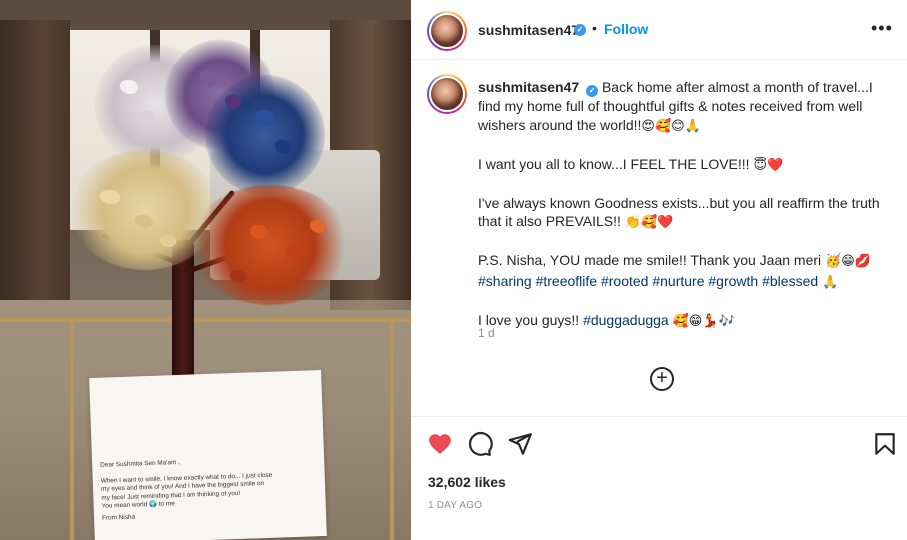 Image resolution: width=907 pixels, height=540 pixels. What do you see at coordinates (848, 261) in the screenshot?
I see `caption-emoji: 🥳😁💋` at bounding box center [848, 261].